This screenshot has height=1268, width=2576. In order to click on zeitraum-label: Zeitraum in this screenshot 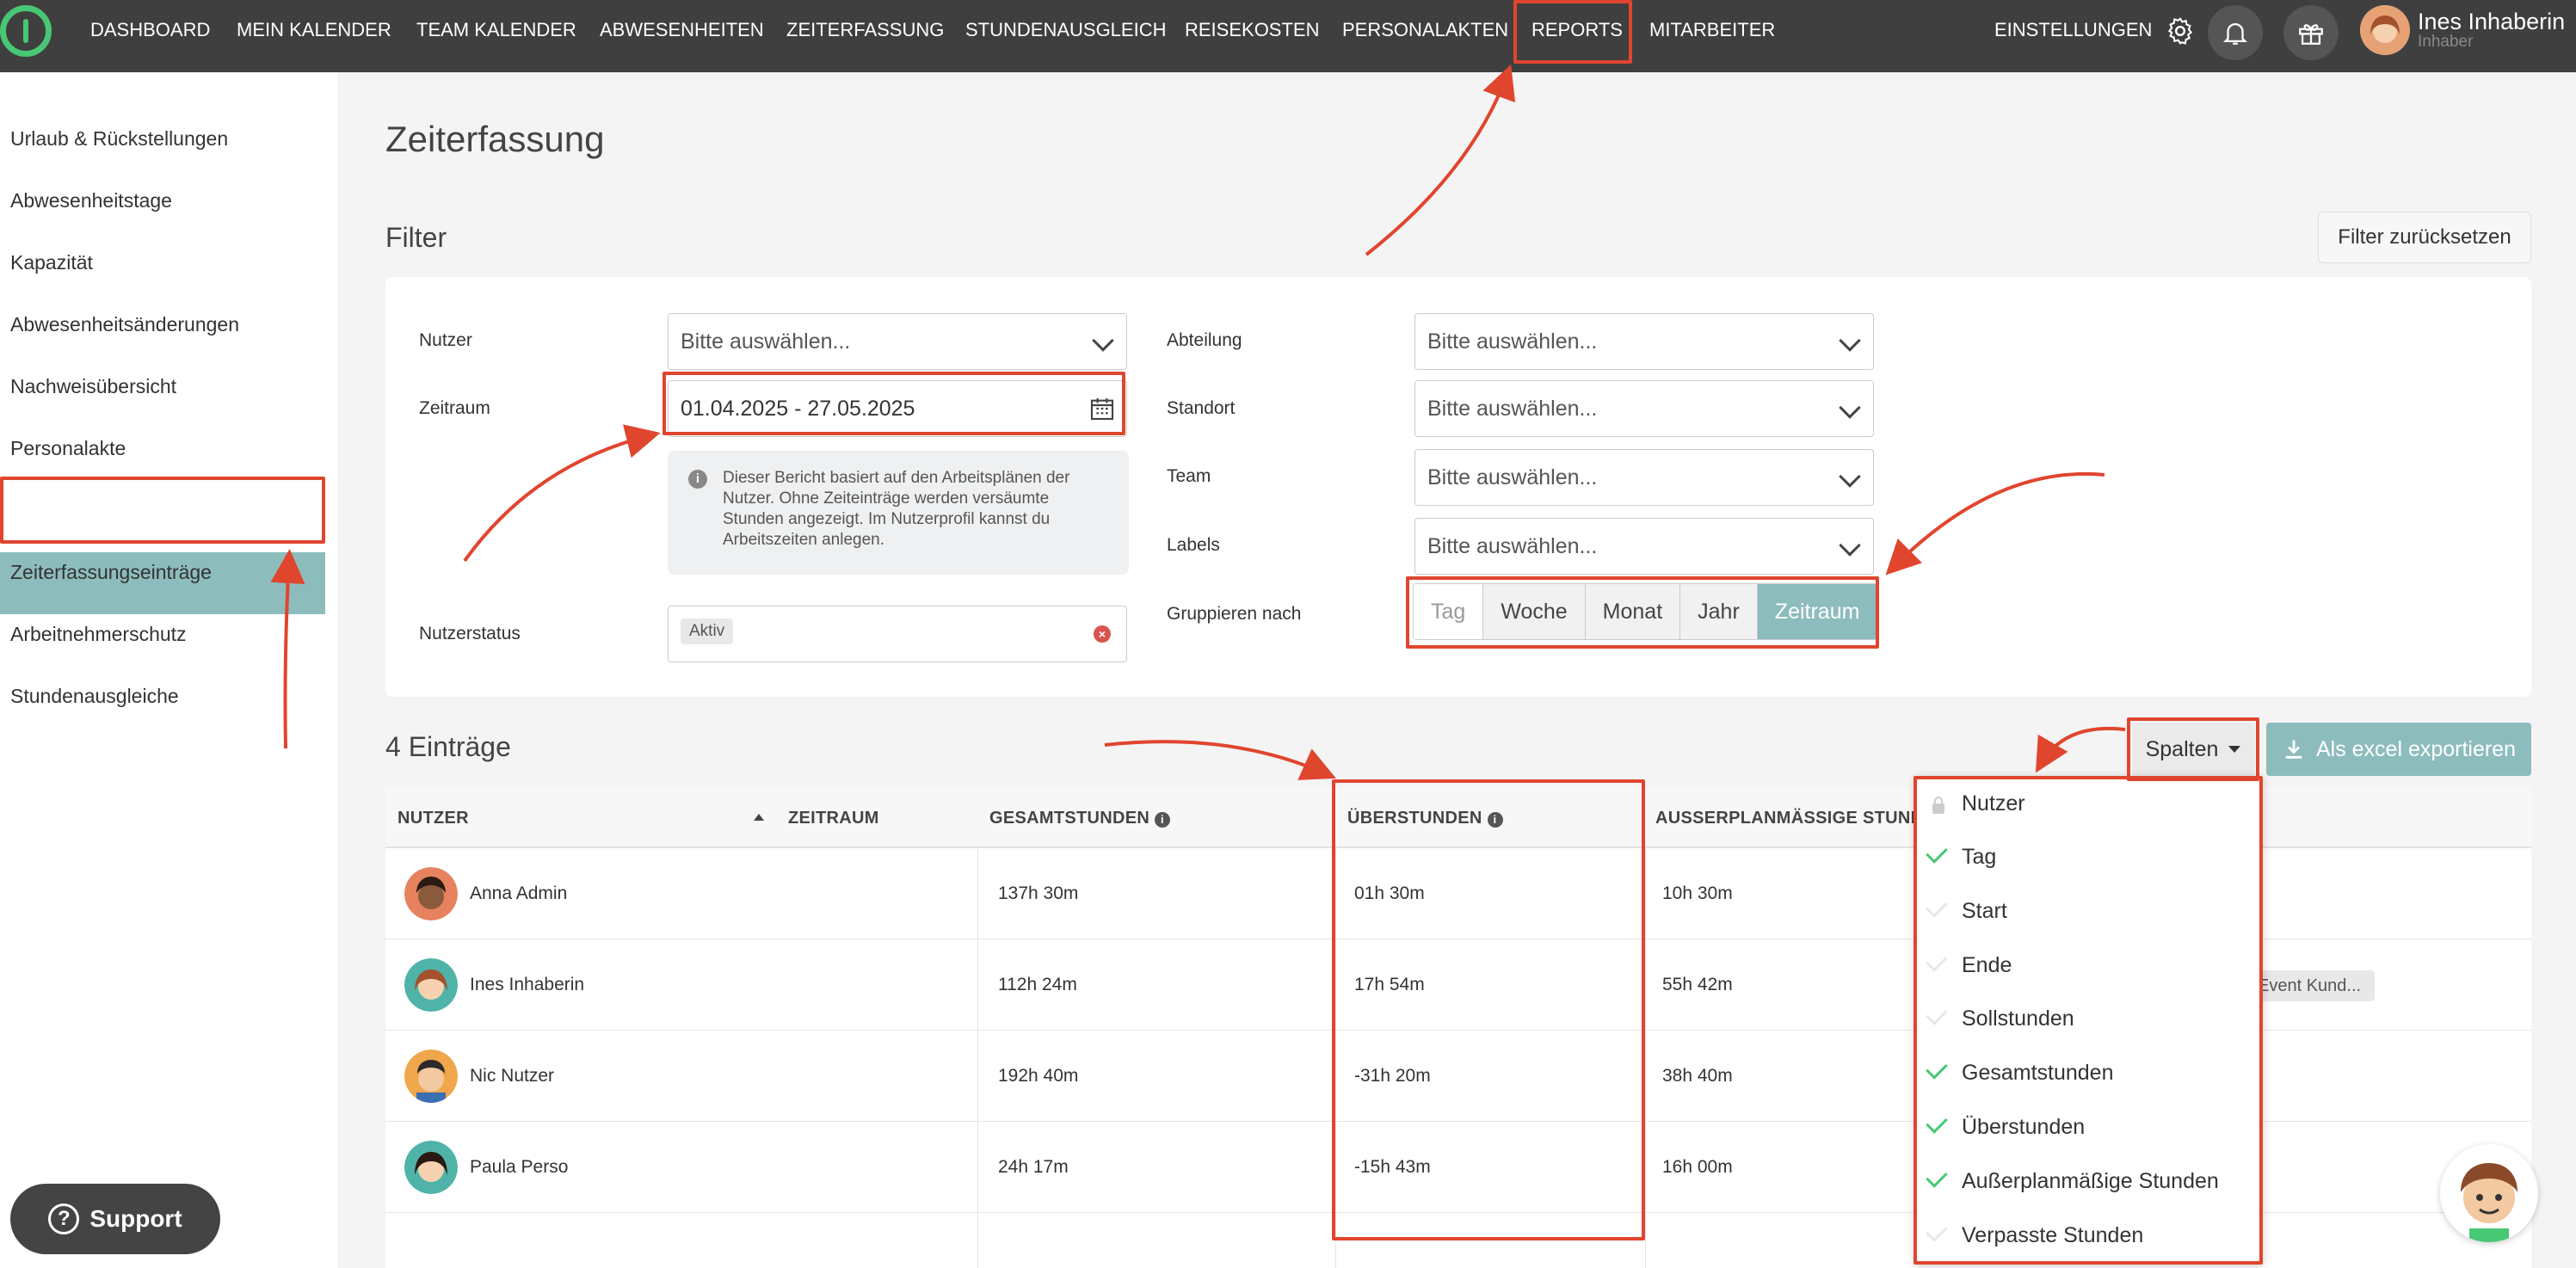, I will do `click(455, 408)`.